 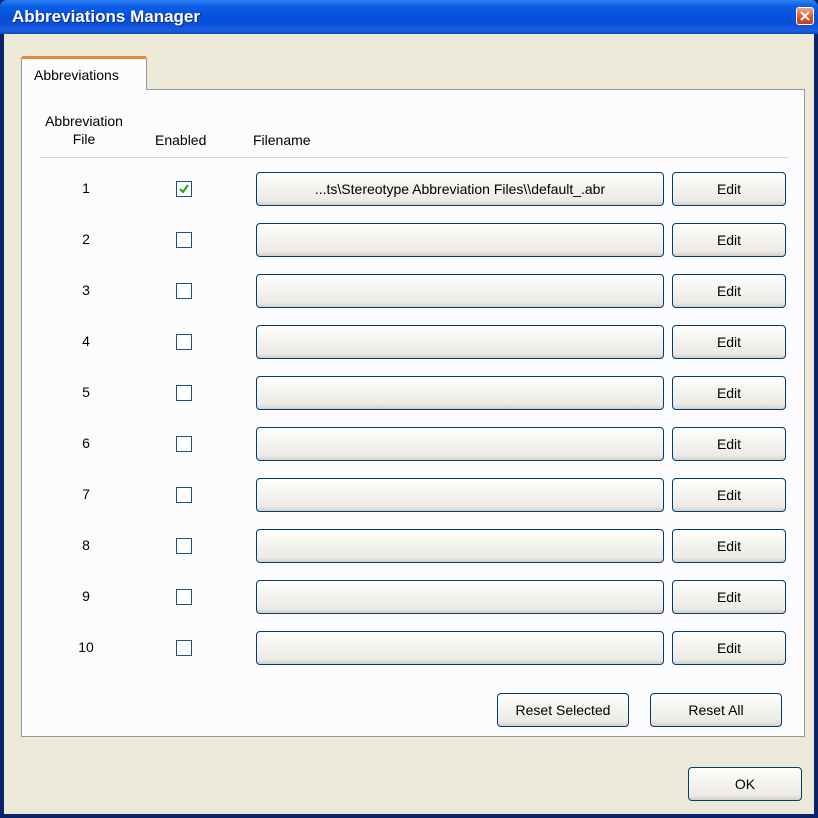 I want to click on ok-button: OK, so click(x=745, y=784).